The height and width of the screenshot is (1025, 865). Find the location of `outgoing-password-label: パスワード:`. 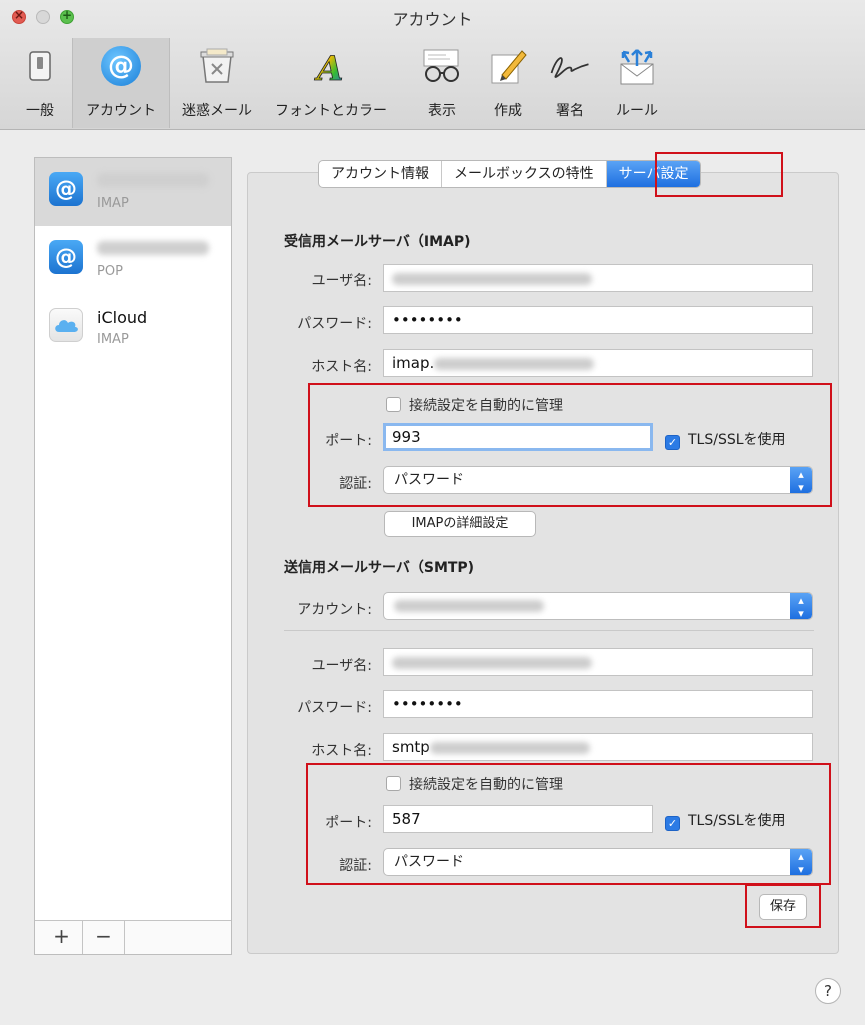

outgoing-password-label: パスワード: is located at coordinates (334, 708).